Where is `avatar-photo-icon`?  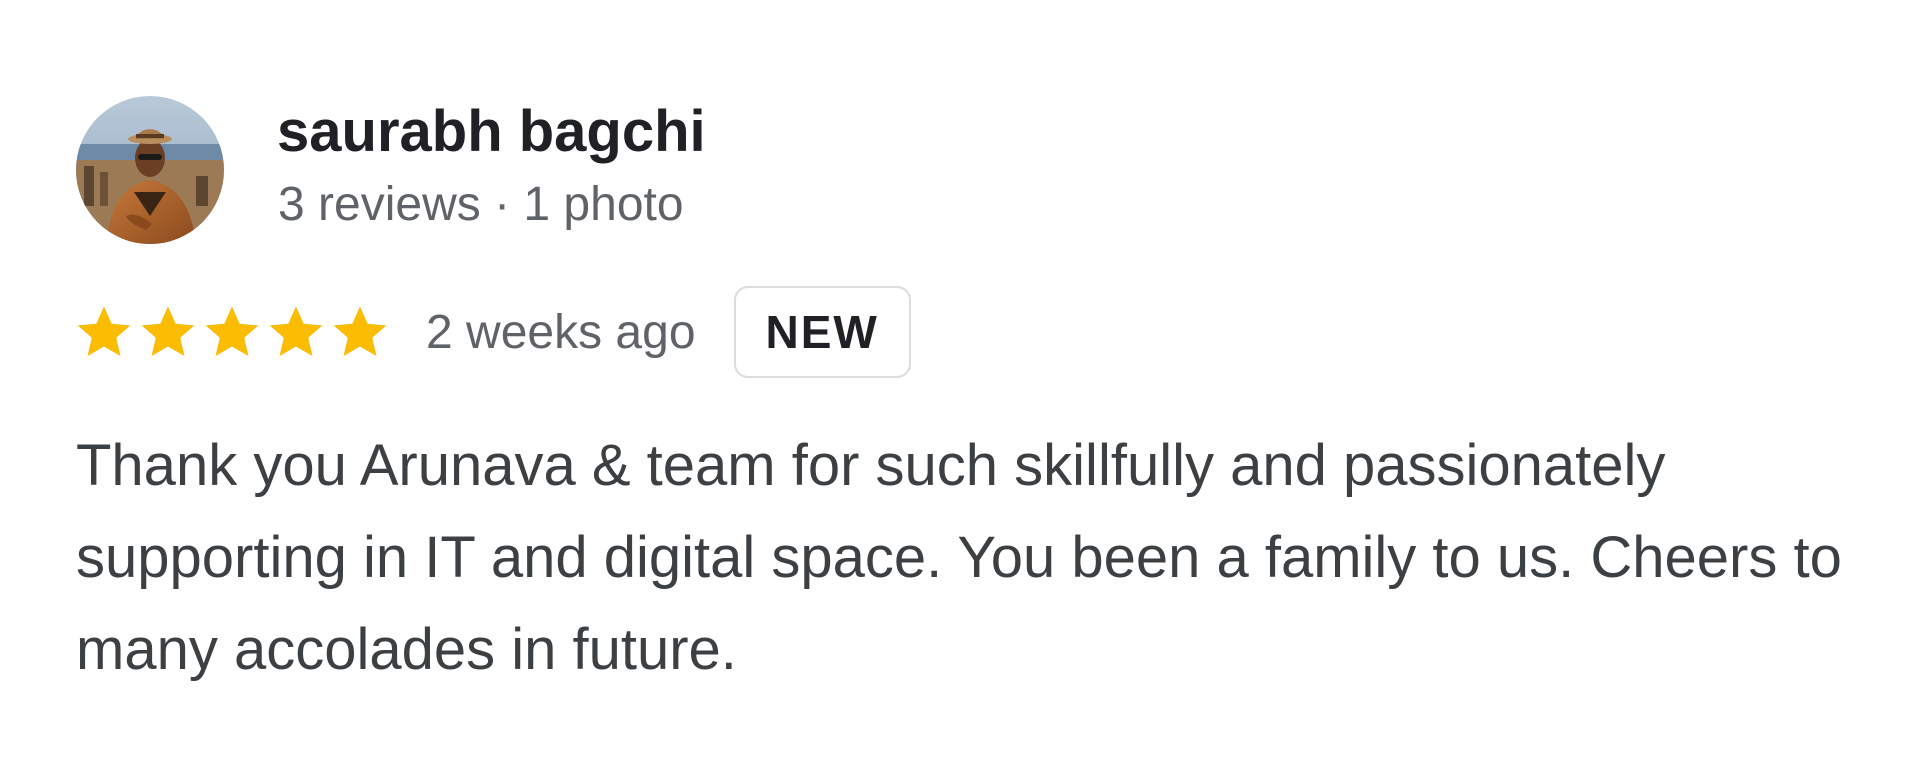
avatar-photo-icon is located at coordinates (150, 170).